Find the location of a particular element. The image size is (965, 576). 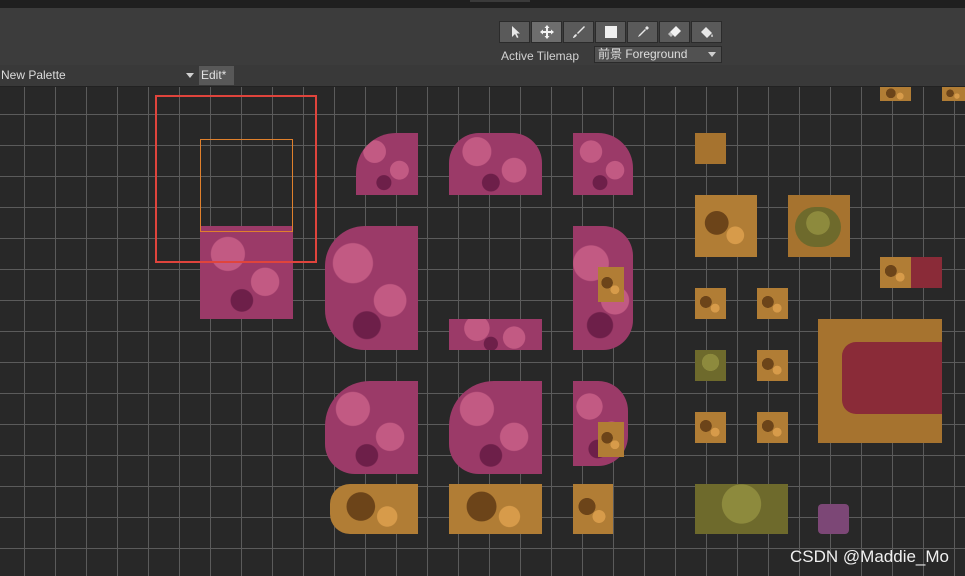

box-icon is located at coordinates (610, 32).